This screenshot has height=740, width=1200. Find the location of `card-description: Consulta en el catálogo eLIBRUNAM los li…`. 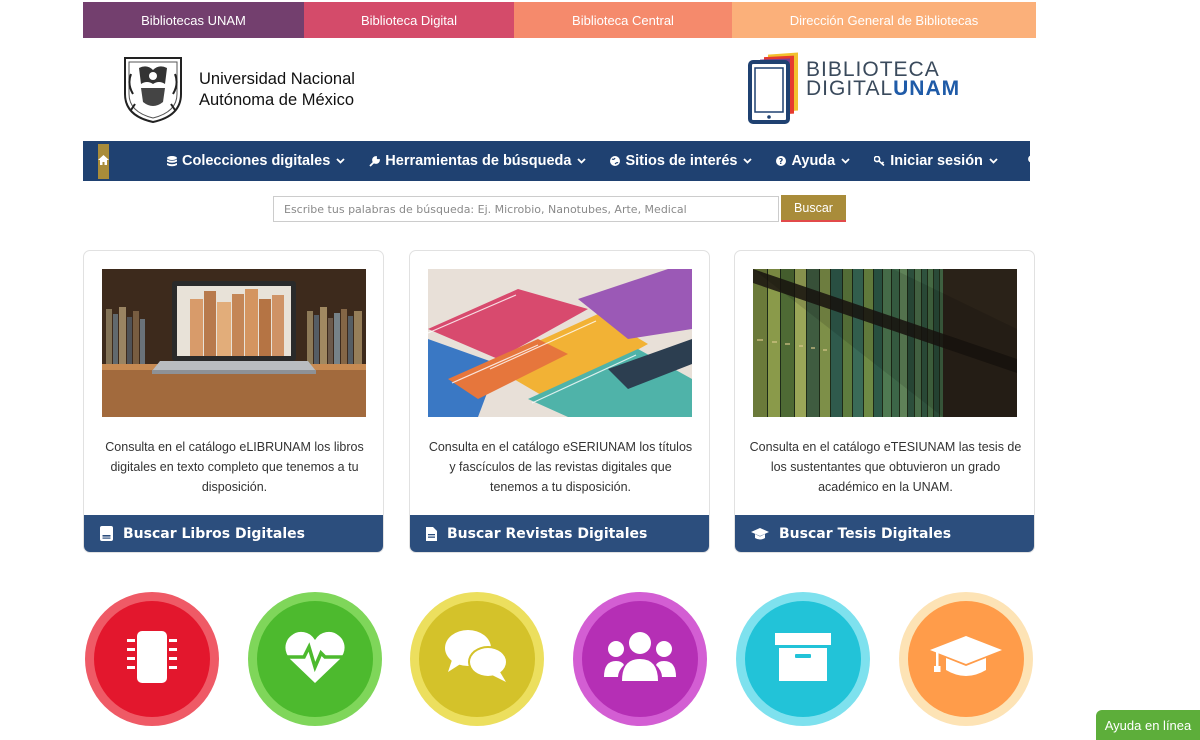

card-description: Consulta en el catálogo eLIBRUNAM los li… is located at coordinates (234, 467).